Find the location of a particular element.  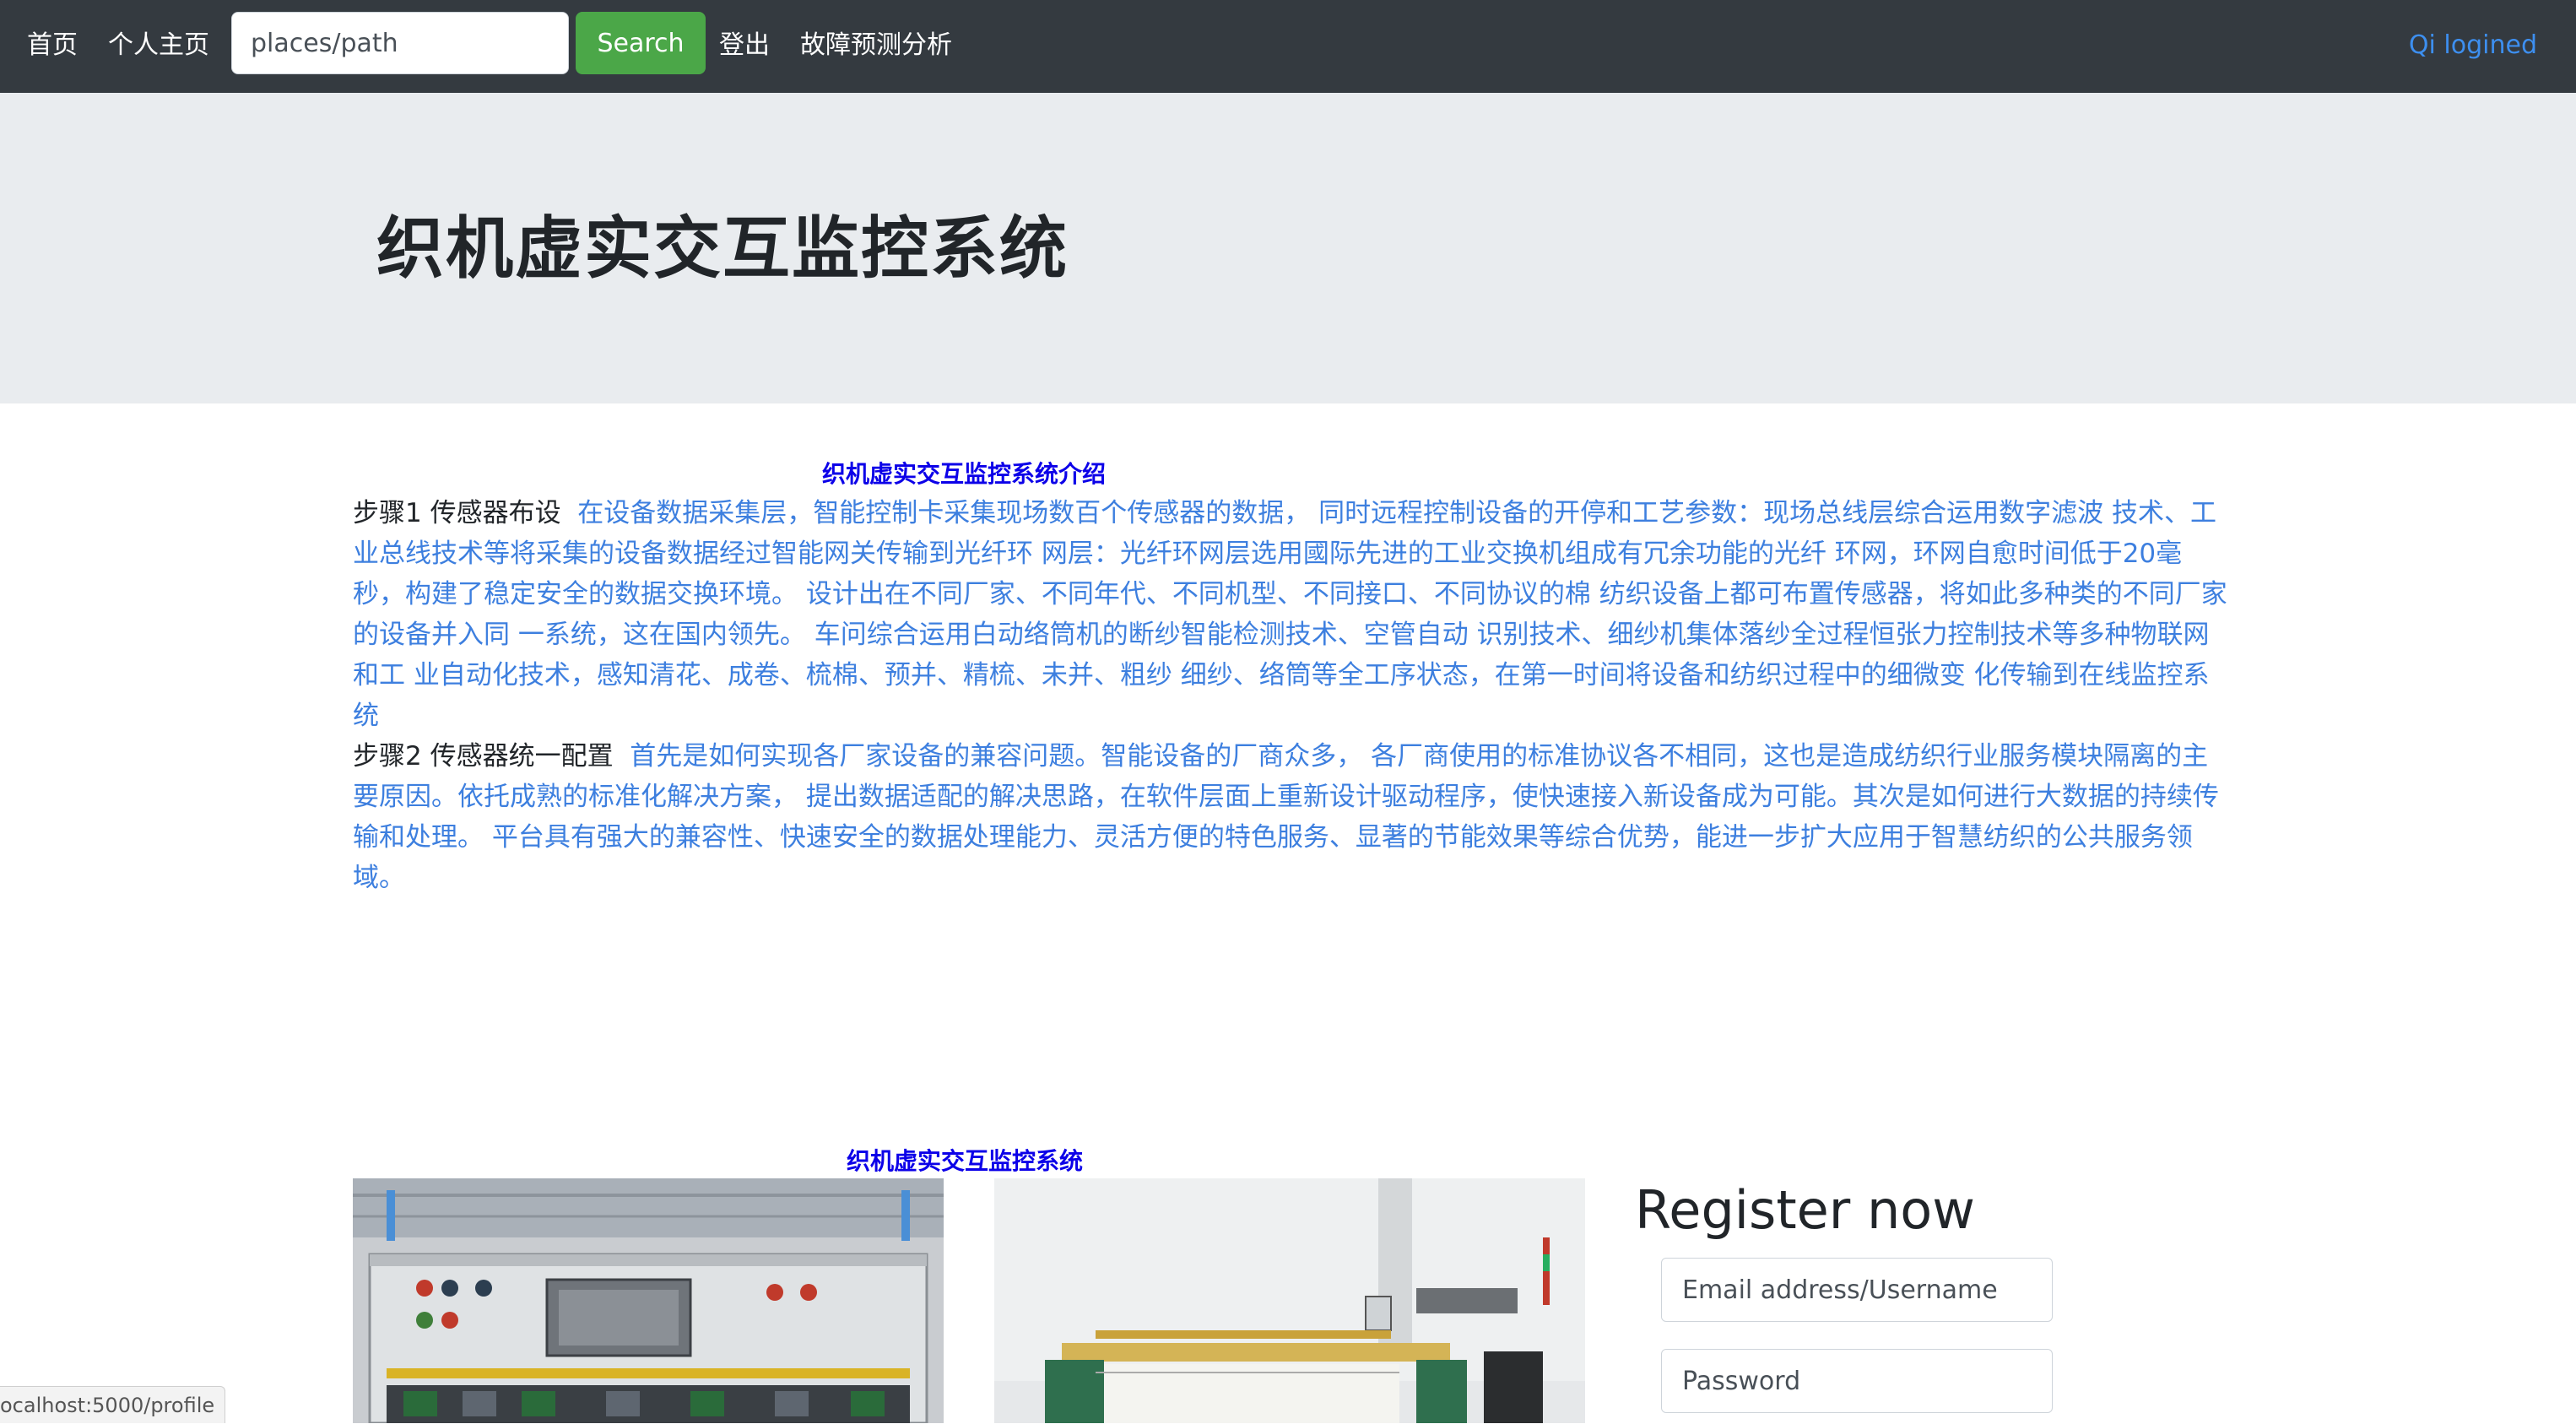

loom-machine-image is located at coordinates (1289, 1300).